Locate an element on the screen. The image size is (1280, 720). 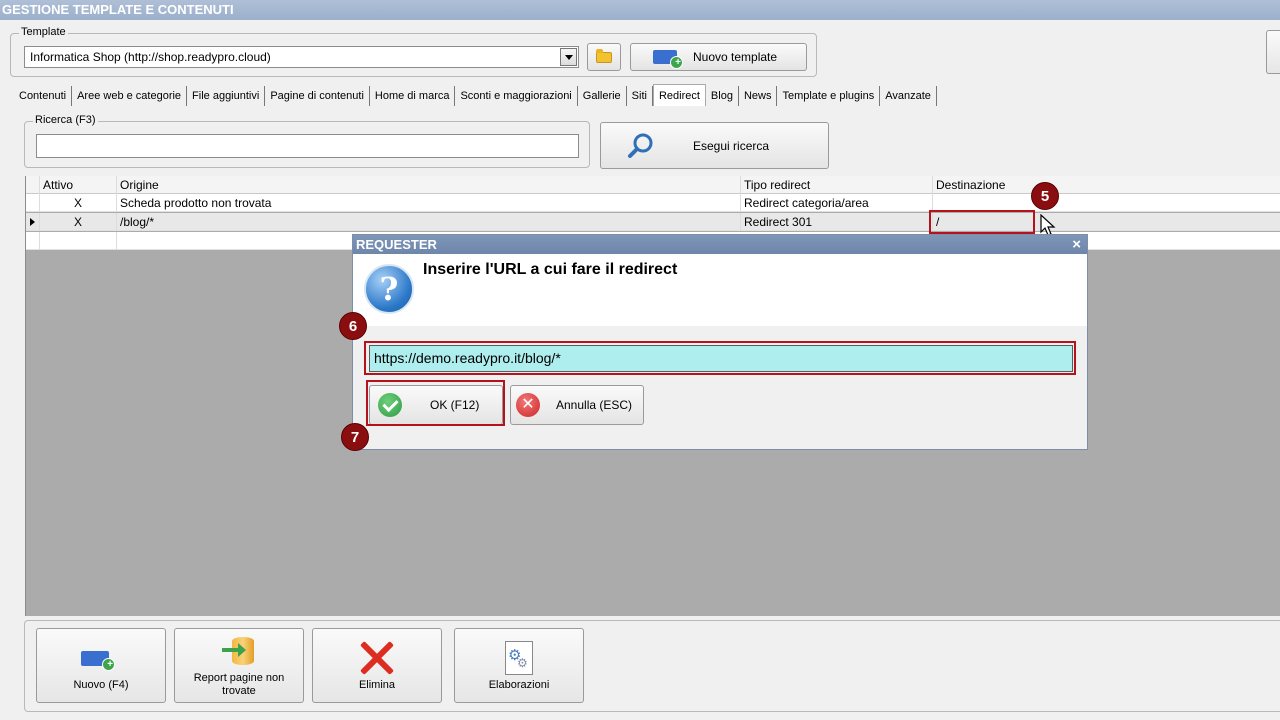
tab-sconti: Sconti e maggiorazioni is located at coordinates (516, 96).